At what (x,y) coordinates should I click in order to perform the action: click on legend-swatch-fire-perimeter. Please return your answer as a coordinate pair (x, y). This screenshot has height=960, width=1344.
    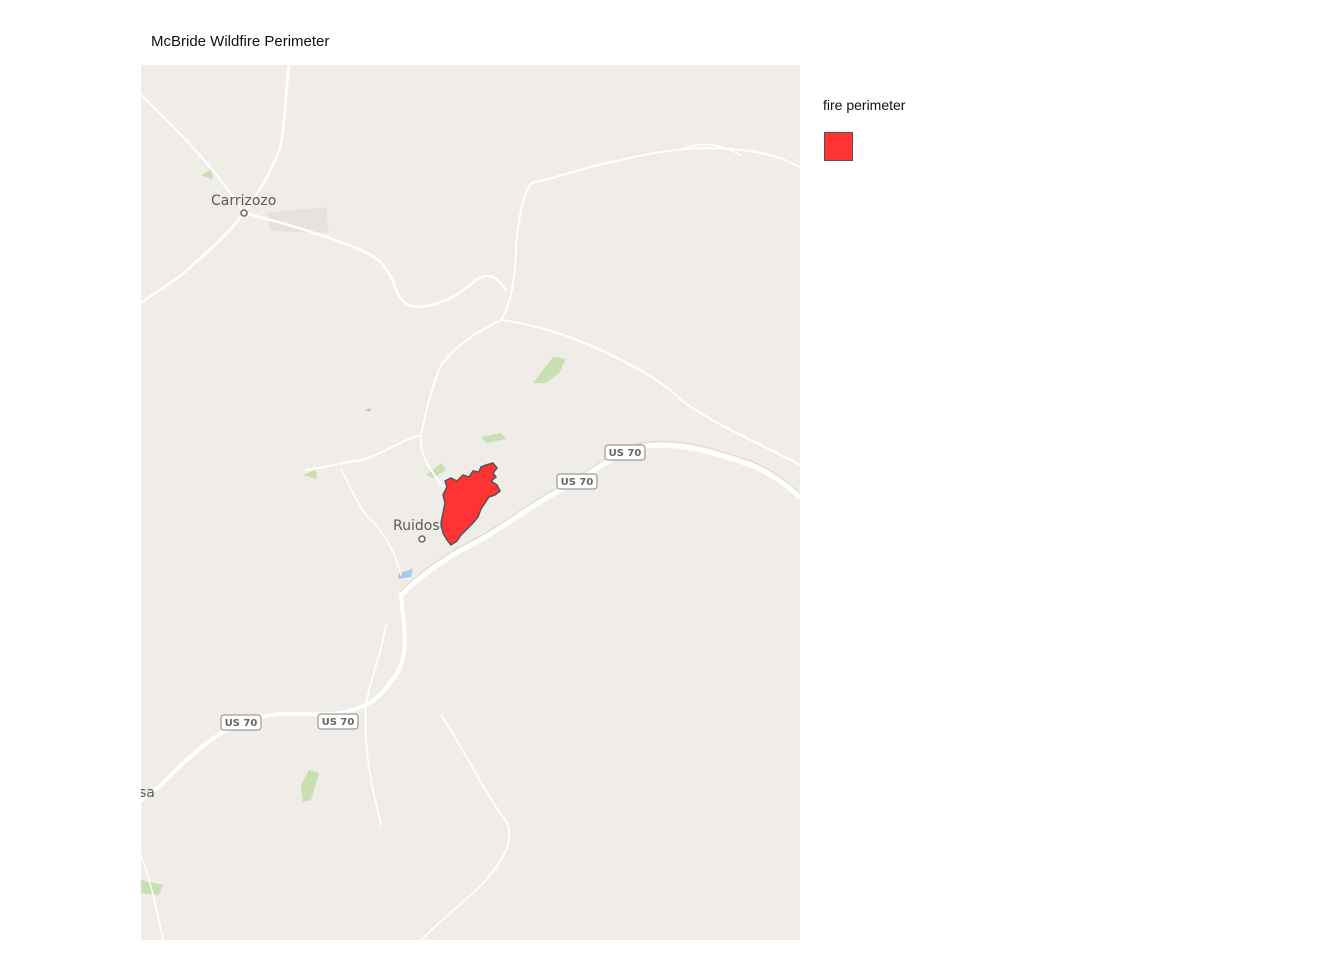
    Looking at the image, I should click on (838, 146).